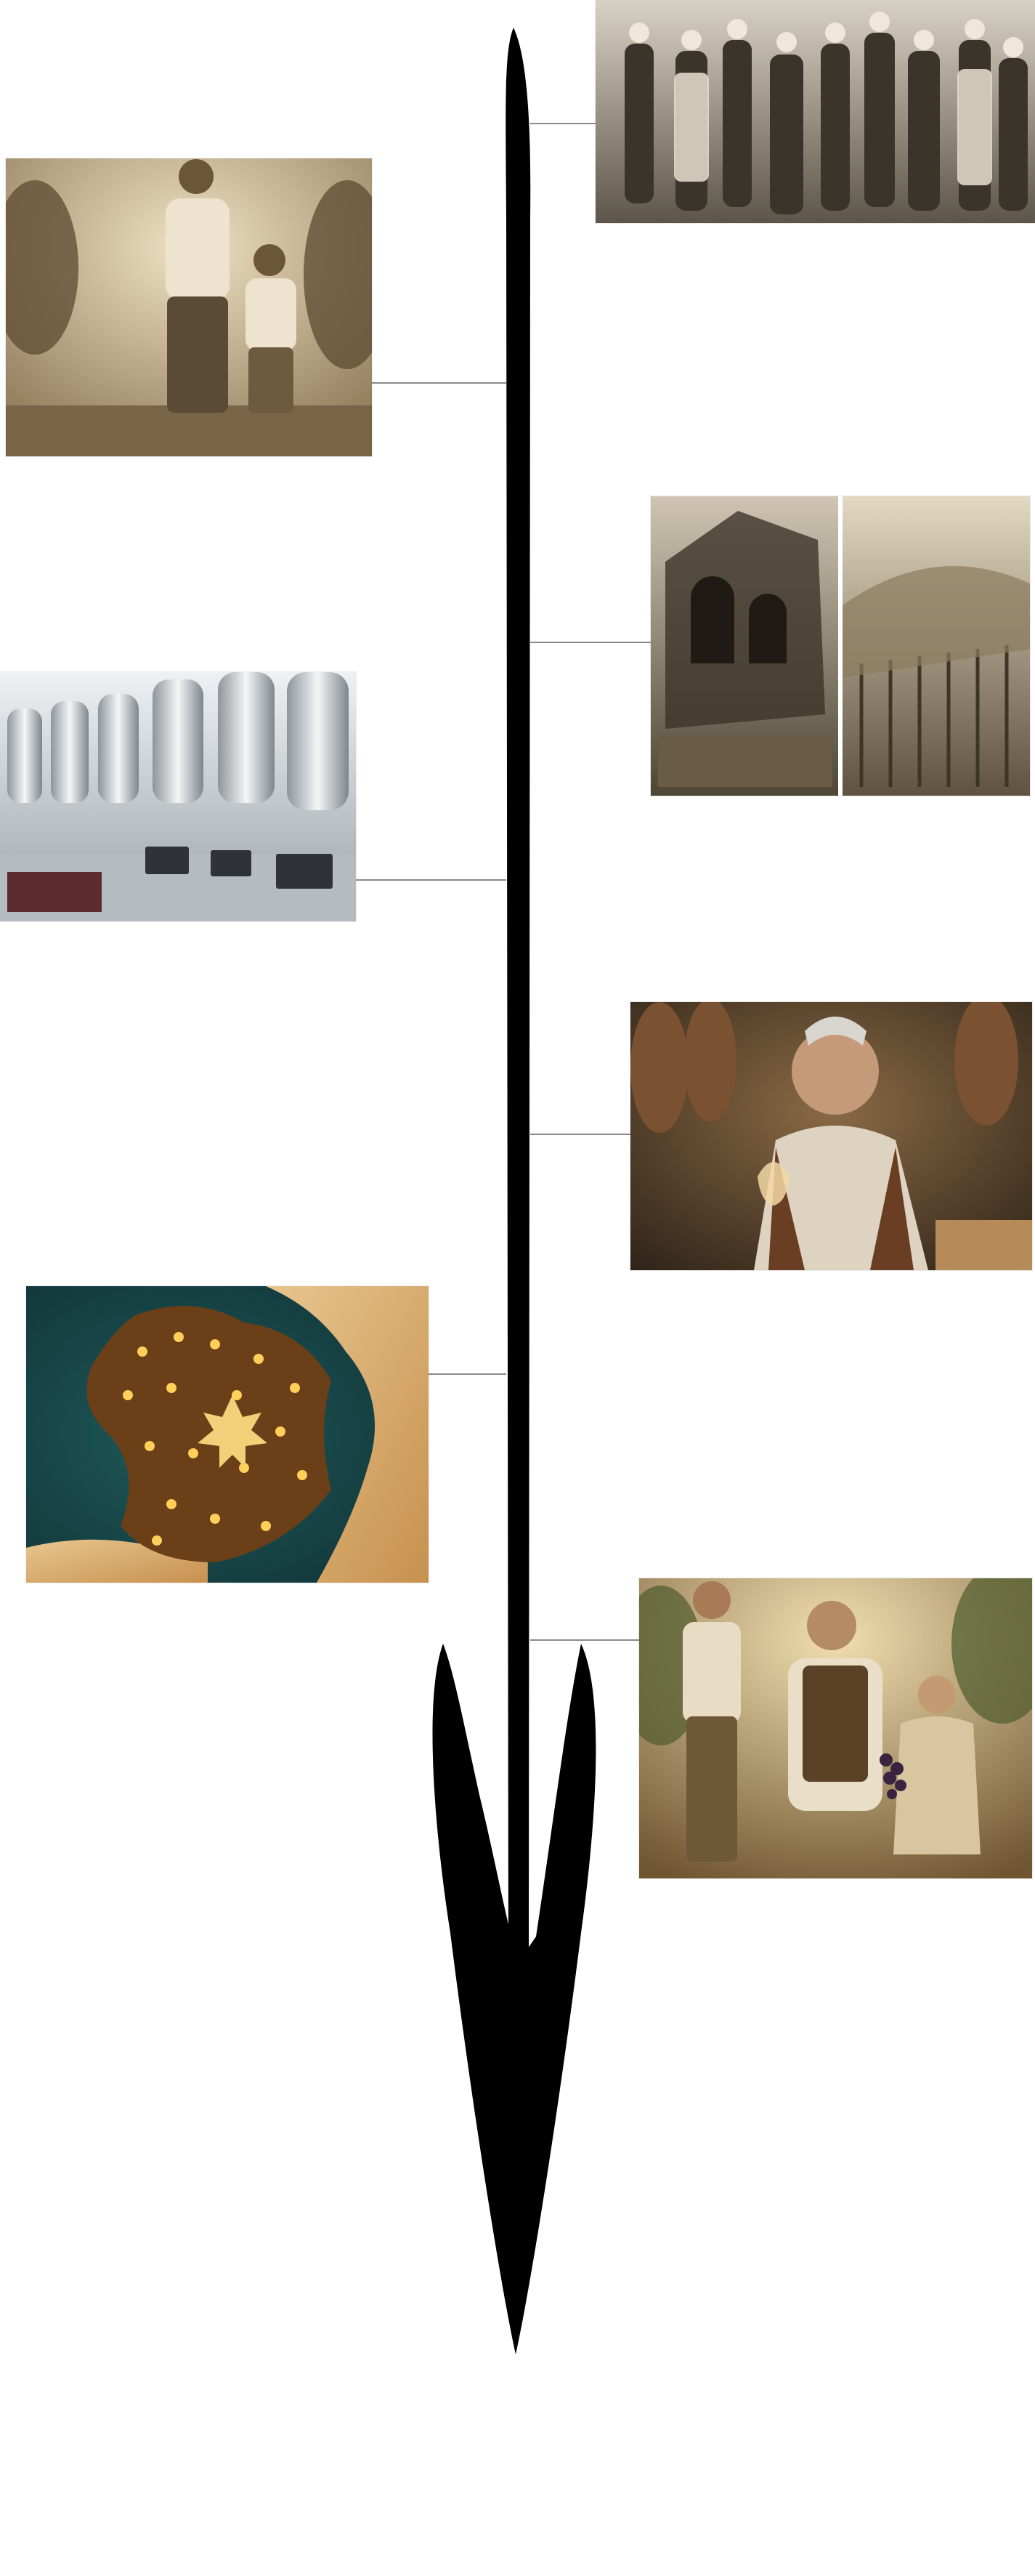 This screenshot has width=1035, height=2576. Describe the element at coordinates (840, 646) in the screenshot. I see `stone-cellar-and-hillside-vineyard-diptych` at that location.